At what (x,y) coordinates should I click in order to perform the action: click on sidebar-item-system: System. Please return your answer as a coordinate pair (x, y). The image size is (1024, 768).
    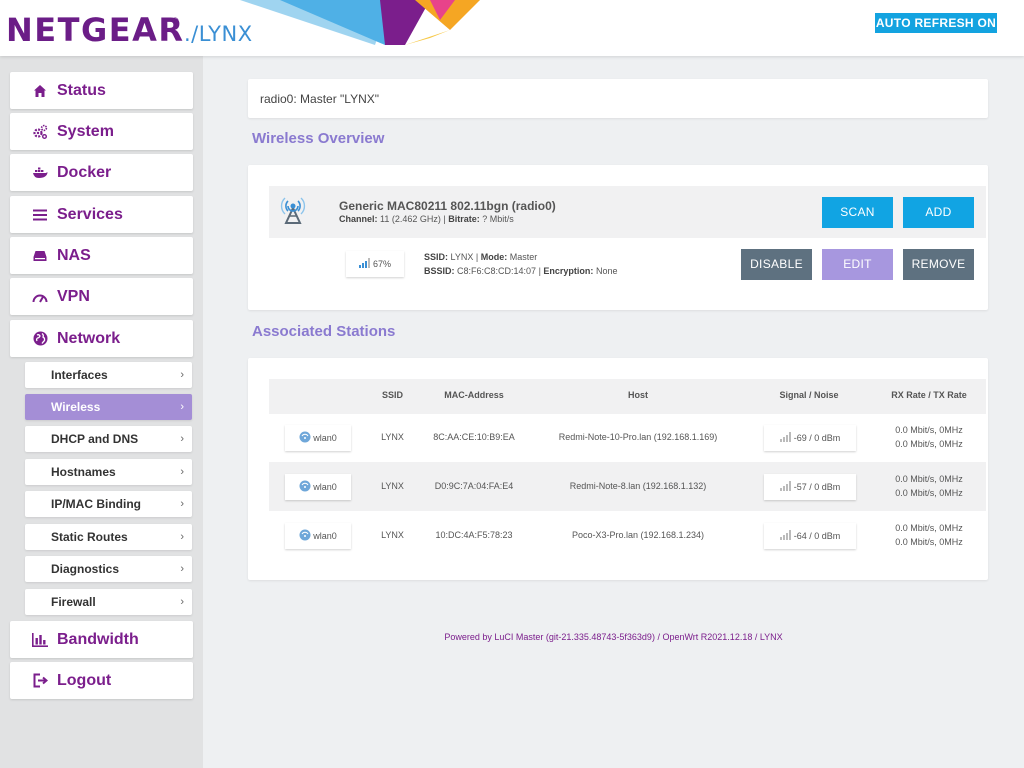
    Looking at the image, I should click on (101, 131).